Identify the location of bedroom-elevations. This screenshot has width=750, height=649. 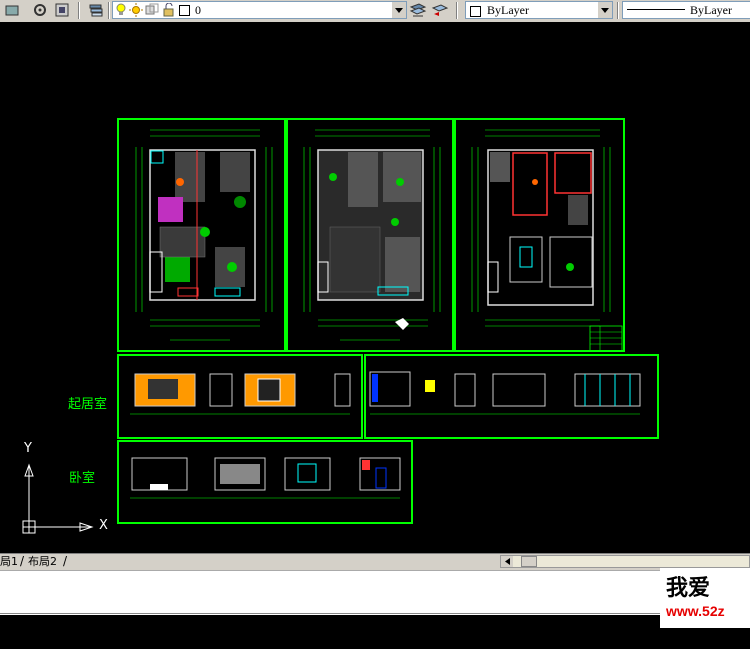
(265, 482).